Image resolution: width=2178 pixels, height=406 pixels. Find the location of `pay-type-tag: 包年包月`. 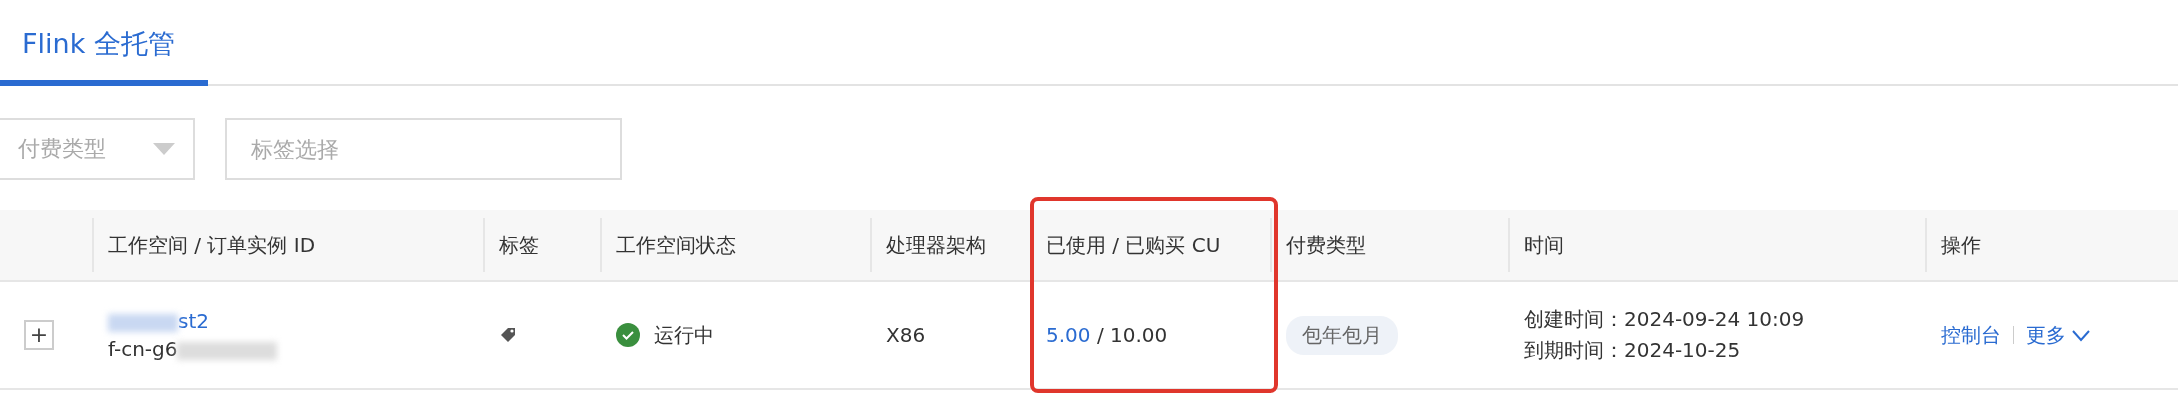

pay-type-tag: 包年包月 is located at coordinates (1342, 335).